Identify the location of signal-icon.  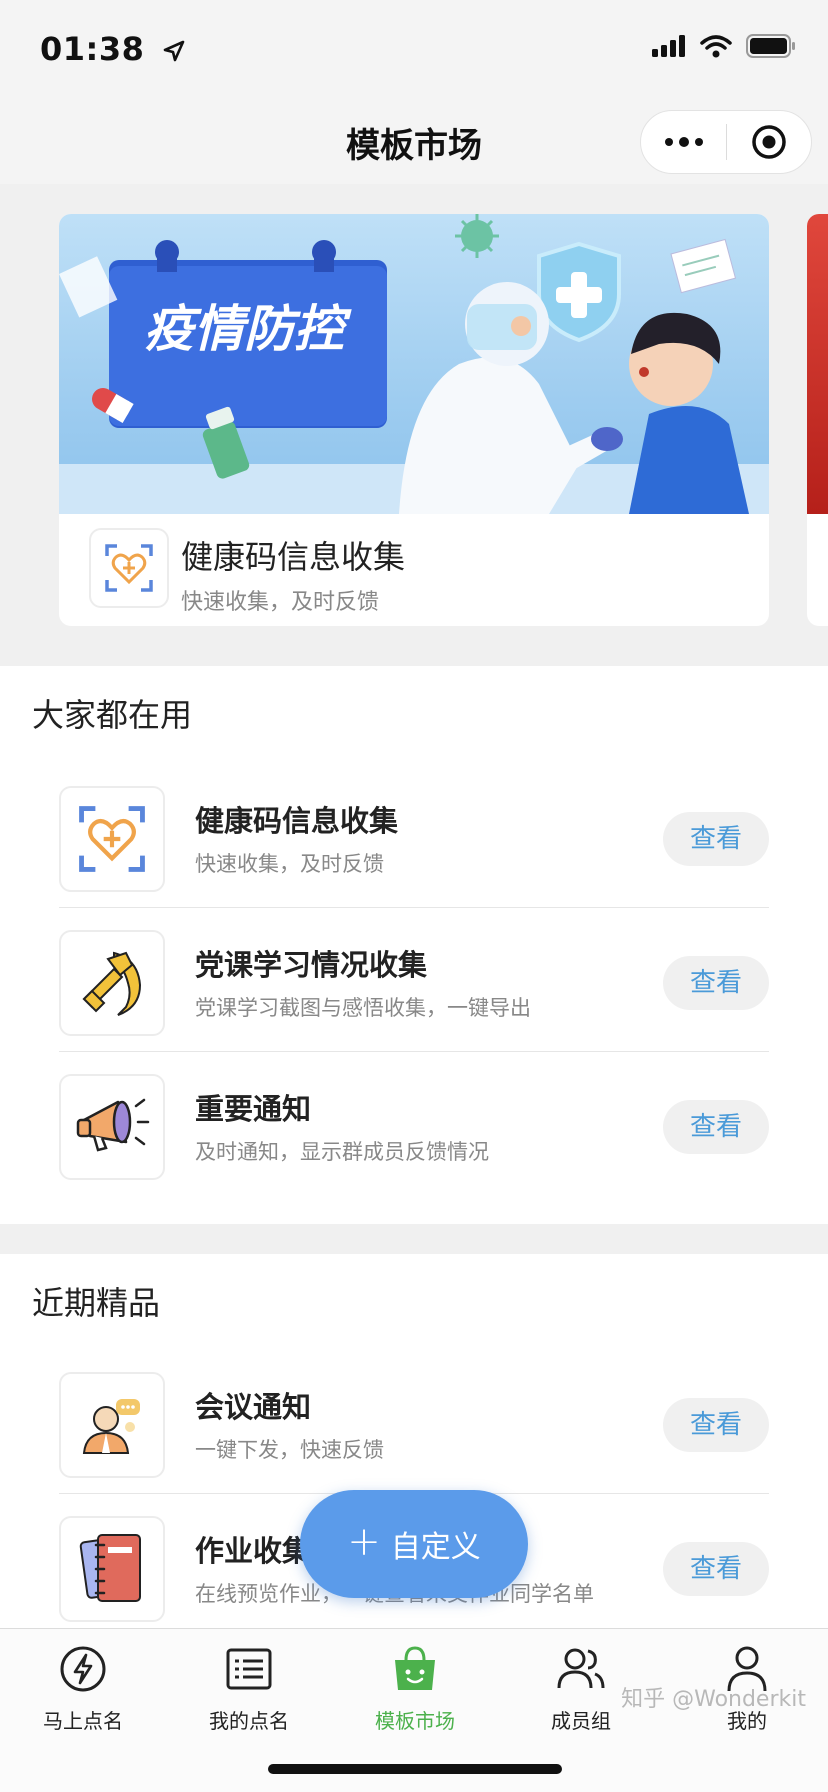
(668, 46).